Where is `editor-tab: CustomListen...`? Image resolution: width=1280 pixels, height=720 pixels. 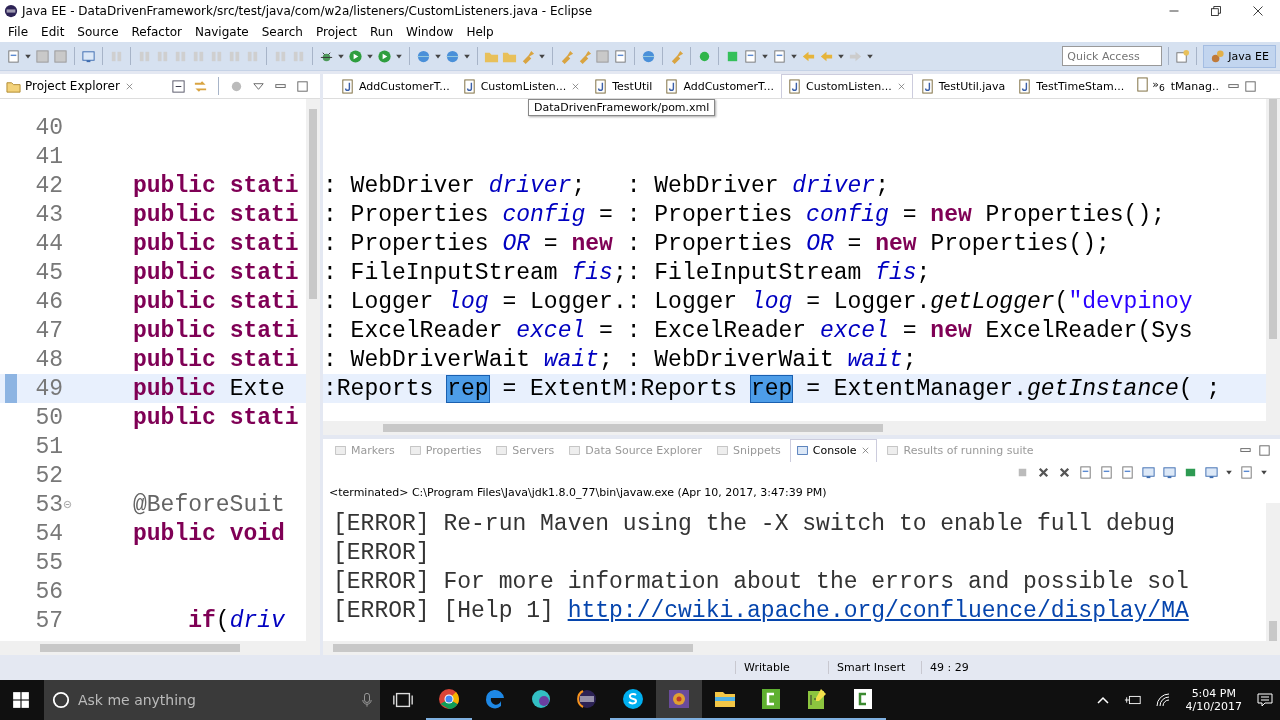
editor-tab: CustomListen... is located at coordinates (847, 86).